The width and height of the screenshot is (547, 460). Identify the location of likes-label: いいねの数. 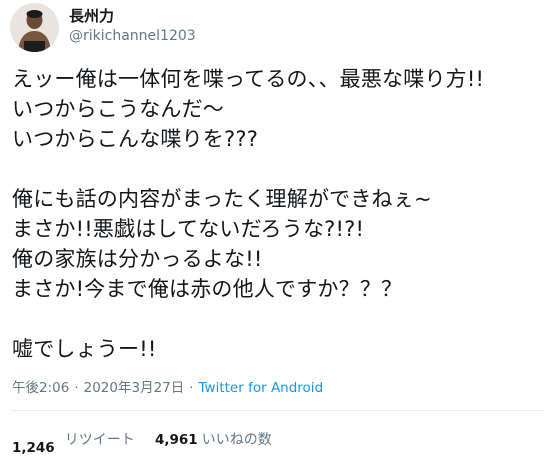
(236, 440).